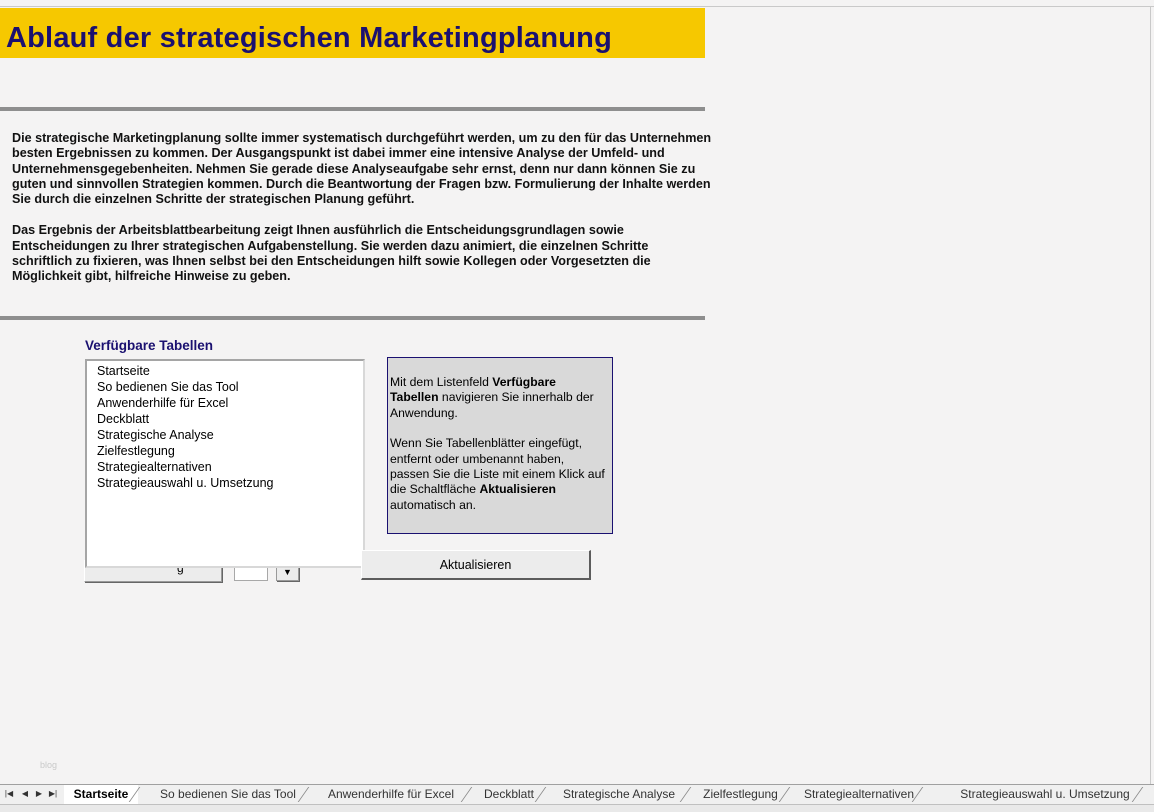 This screenshot has height=812, width=1154. Describe the element at coordinates (225, 467) in the screenshot. I see `list-item: Strategiealternativen` at that location.